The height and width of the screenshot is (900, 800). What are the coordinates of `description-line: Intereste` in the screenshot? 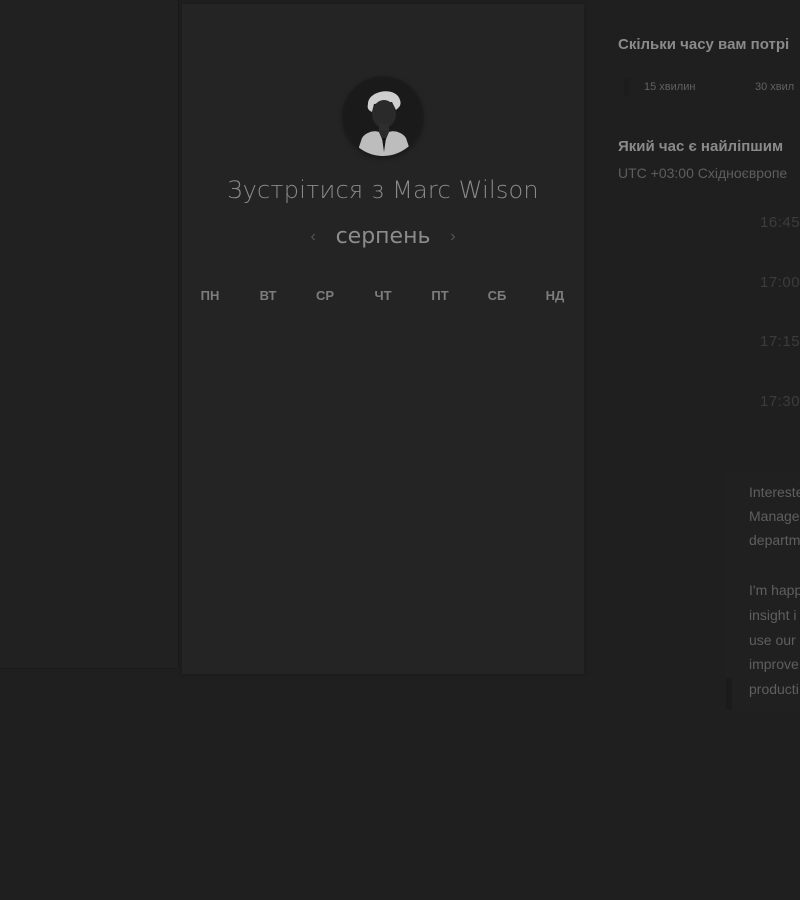 It's located at (774, 492).